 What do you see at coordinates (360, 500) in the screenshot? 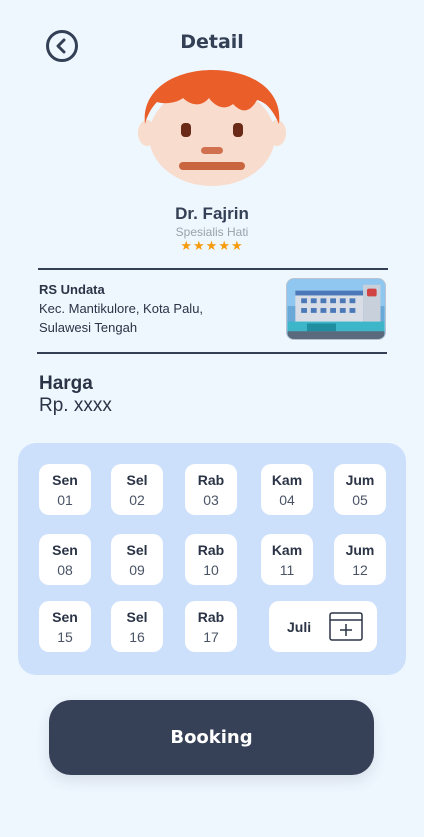
I see `day-number: 05` at bounding box center [360, 500].